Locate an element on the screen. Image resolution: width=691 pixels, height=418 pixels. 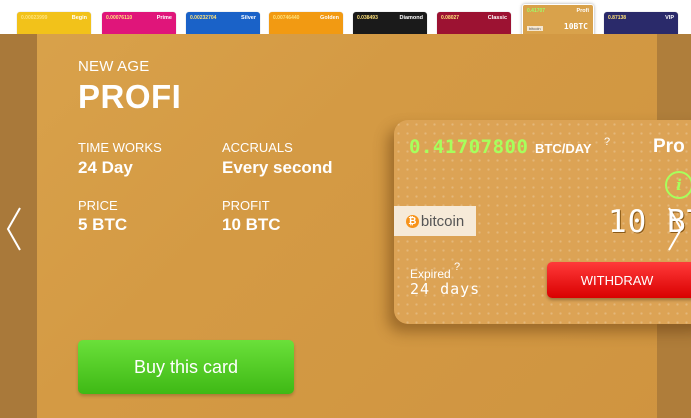
thumb-rate: 0.00023999 is located at coordinates (34, 18).